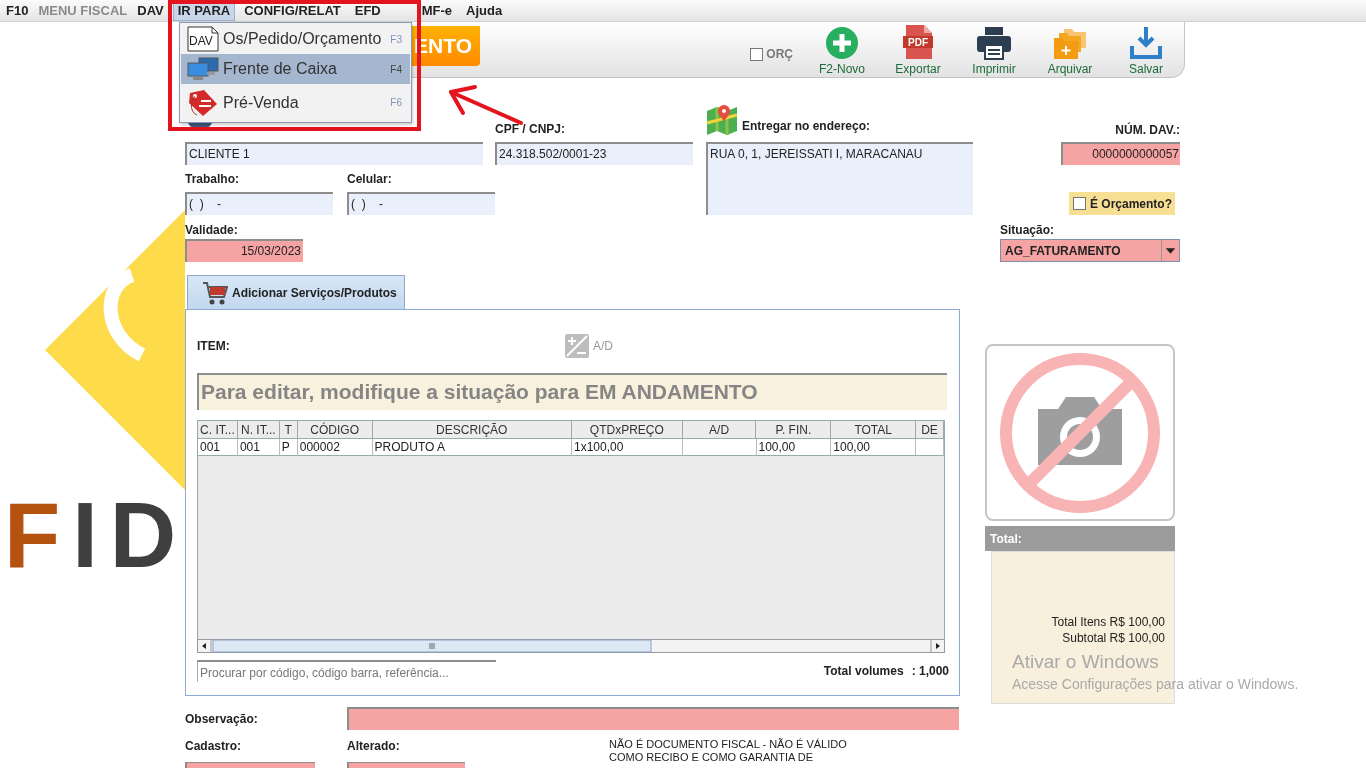  I want to click on field-label: Trabalho:, so click(212, 180).